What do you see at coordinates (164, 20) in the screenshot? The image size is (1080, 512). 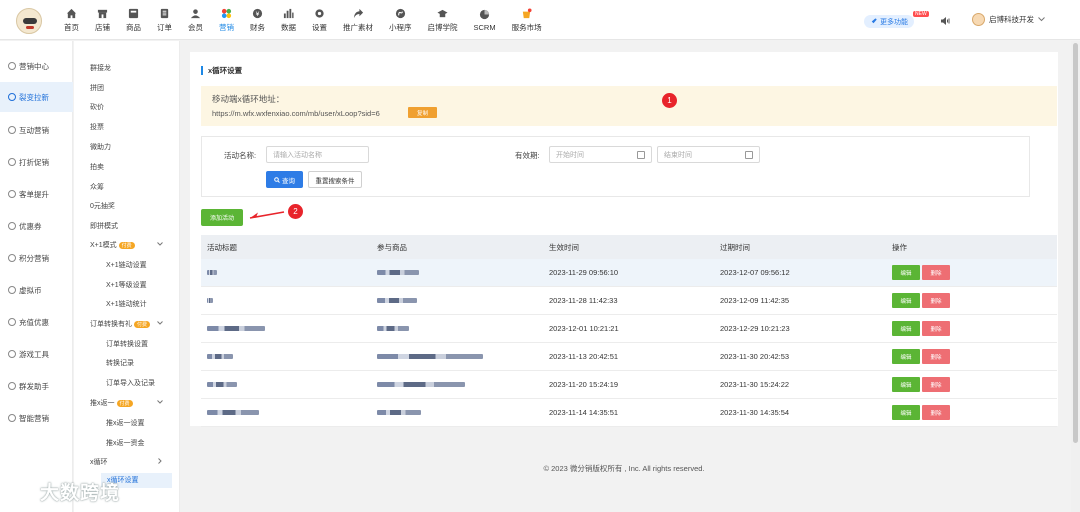 I see `nav-order: 订单` at bounding box center [164, 20].